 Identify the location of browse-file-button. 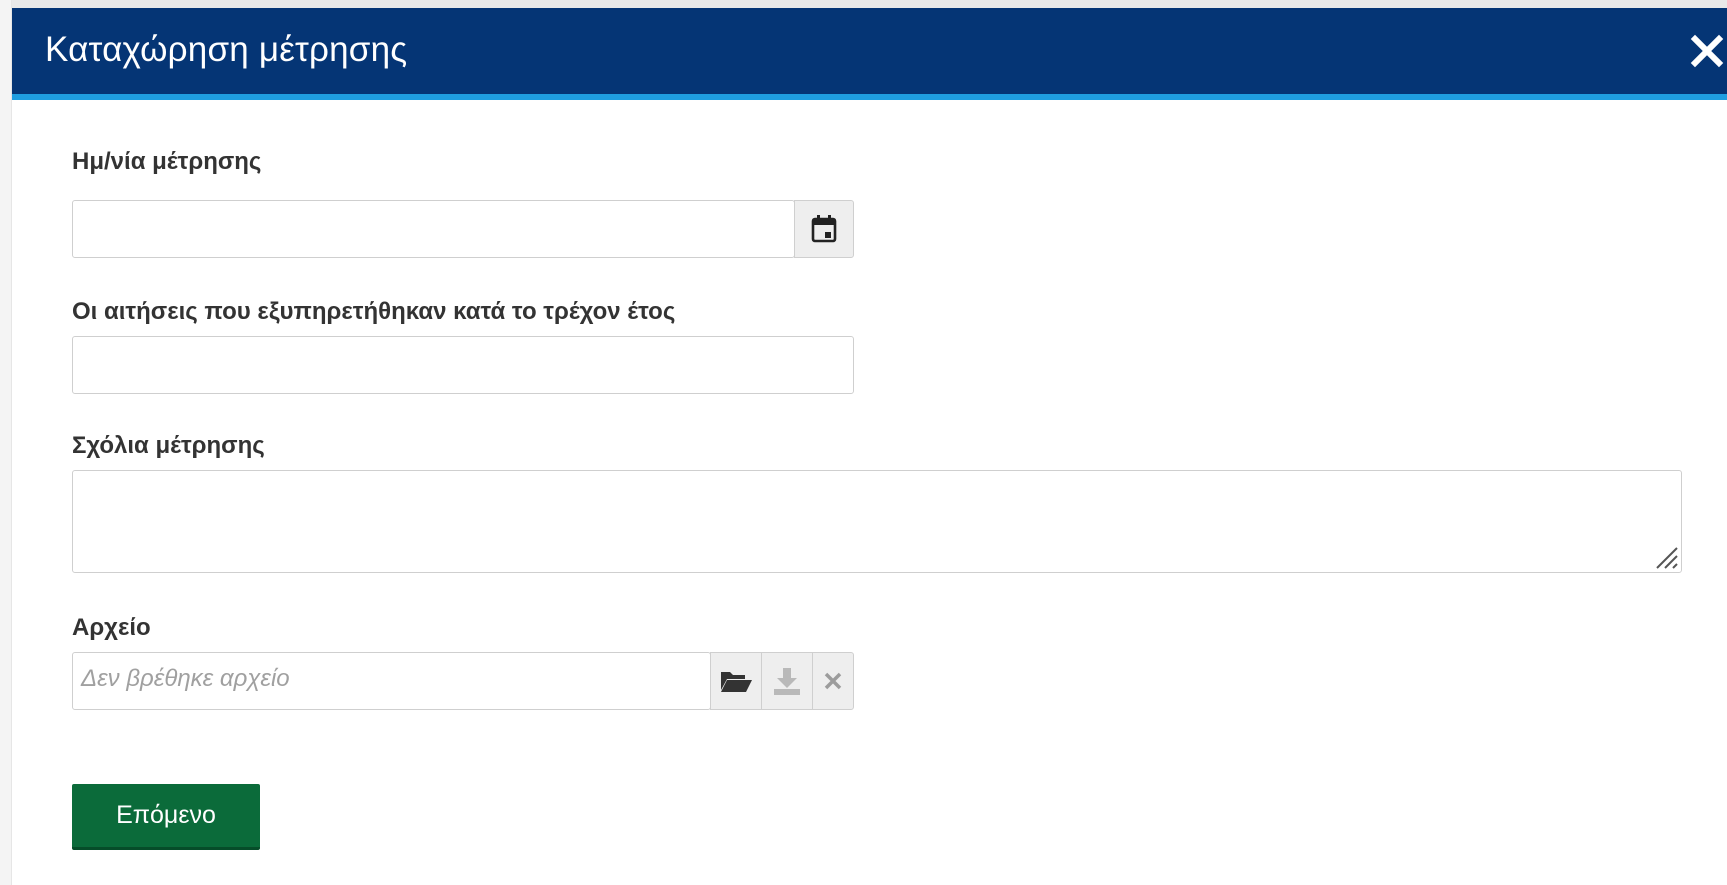
(736, 681).